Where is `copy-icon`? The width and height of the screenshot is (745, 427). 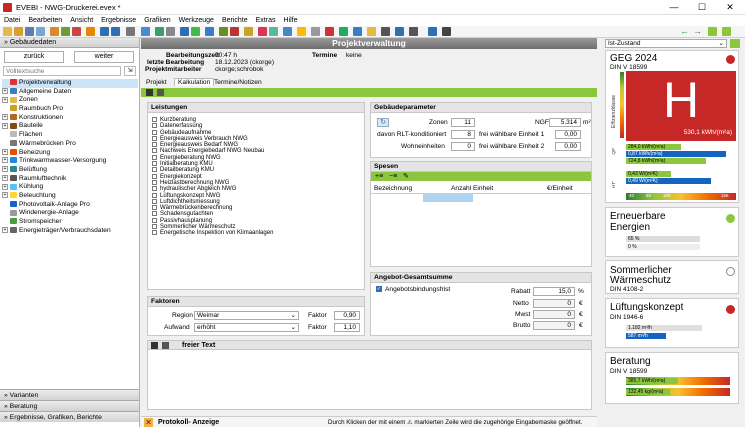 copy-icon is located at coordinates (130, 31).